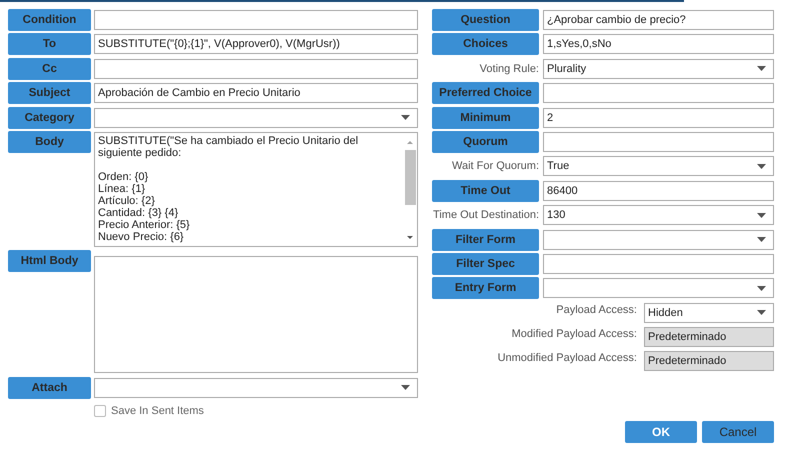 The image size is (798, 462). I want to click on field-label-button: Entry Form, so click(485, 288).